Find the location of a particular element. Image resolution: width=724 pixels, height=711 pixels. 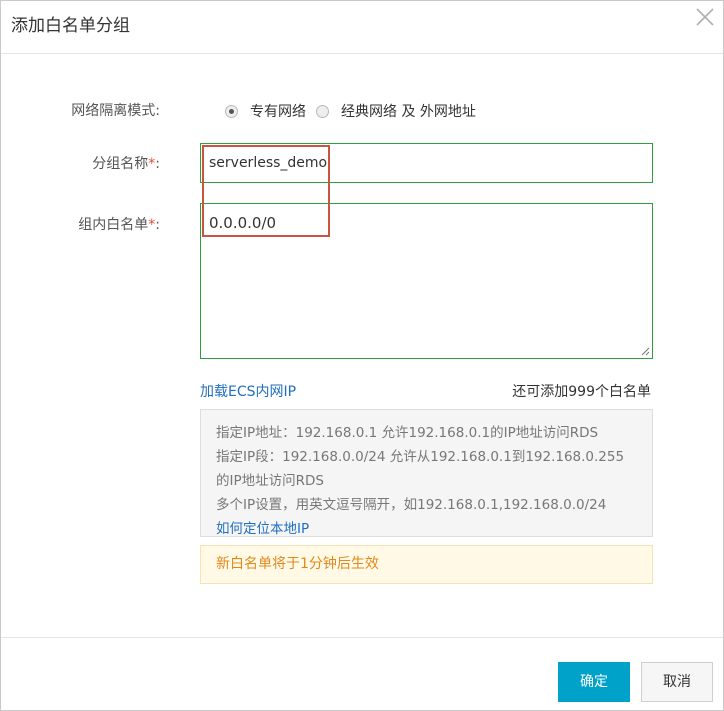

radio-classic is located at coordinates (322, 111).